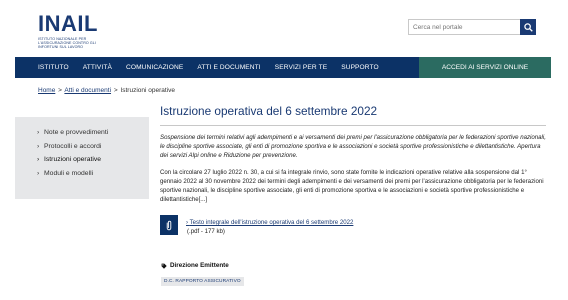 The height and width of the screenshot is (300, 568). Describe the element at coordinates (353, 125) in the screenshot. I see `title-divider` at that location.